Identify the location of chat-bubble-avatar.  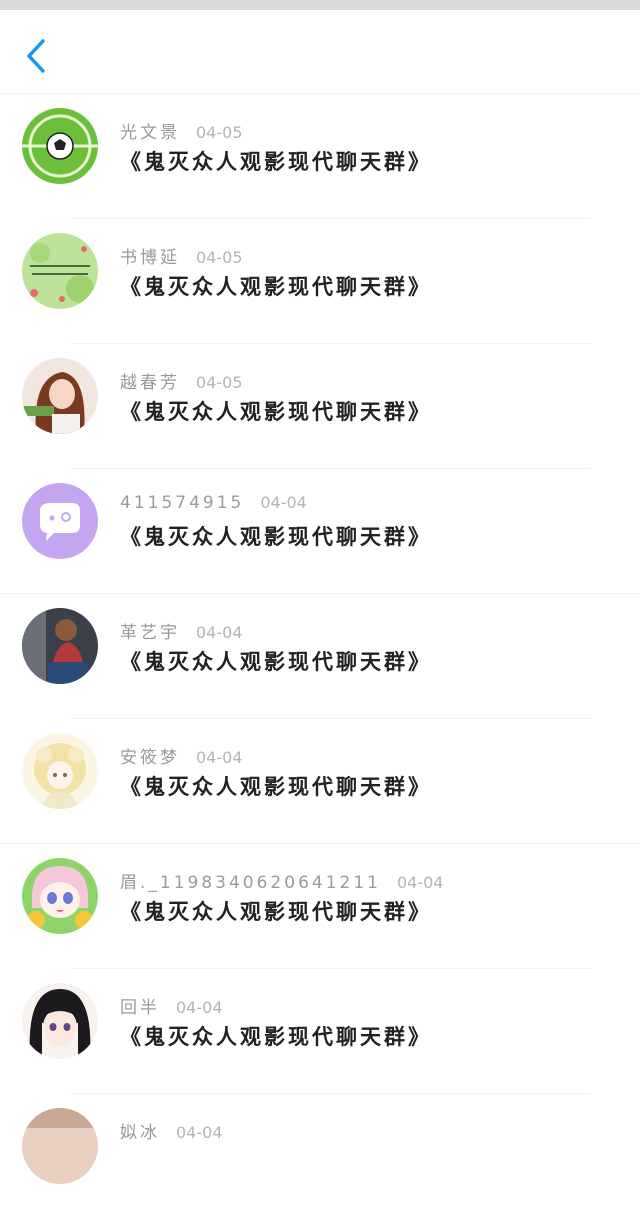
(60, 521).